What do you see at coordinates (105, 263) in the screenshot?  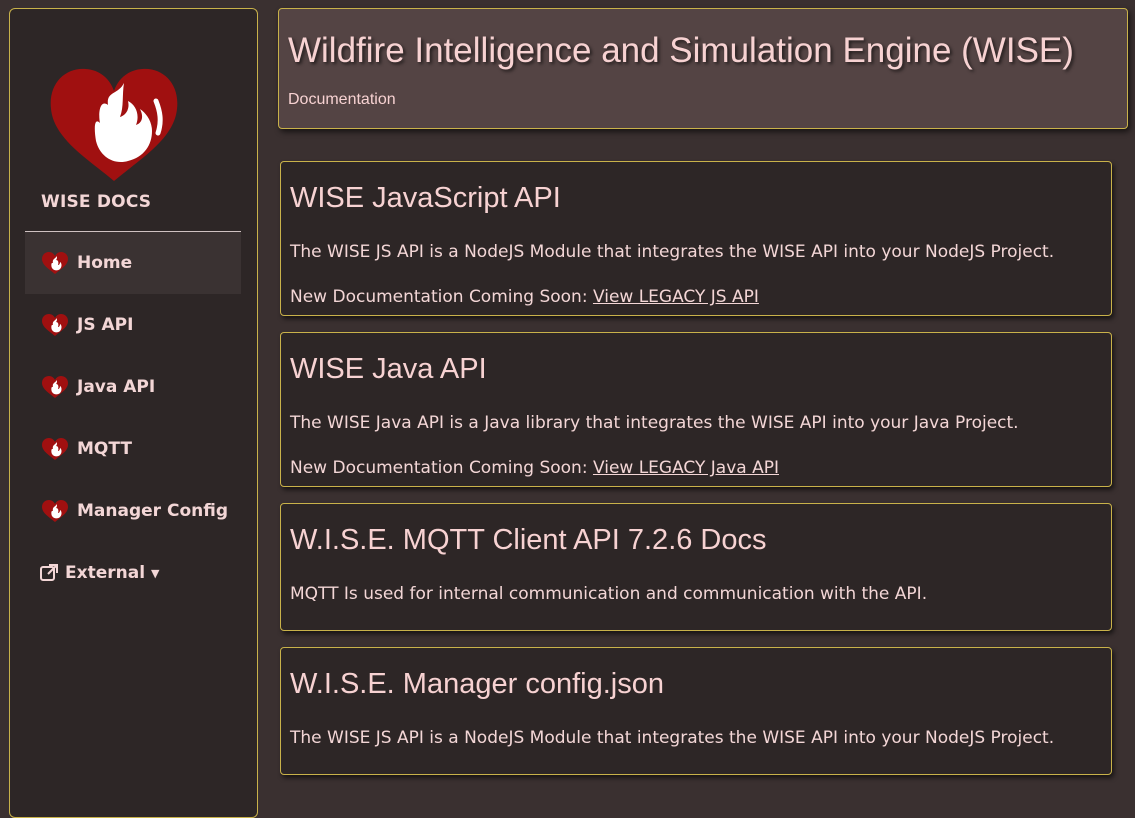 I see `sidebar-item-label: Home` at bounding box center [105, 263].